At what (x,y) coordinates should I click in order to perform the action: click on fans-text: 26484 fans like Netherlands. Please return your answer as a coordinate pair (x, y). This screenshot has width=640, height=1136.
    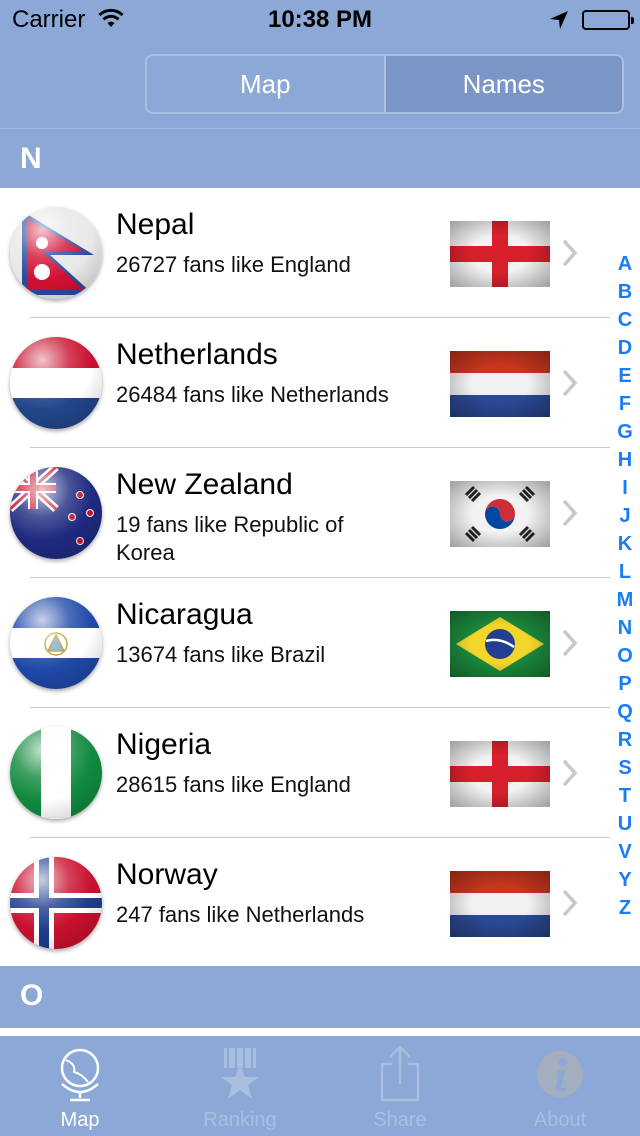
    Looking at the image, I should click on (252, 394).